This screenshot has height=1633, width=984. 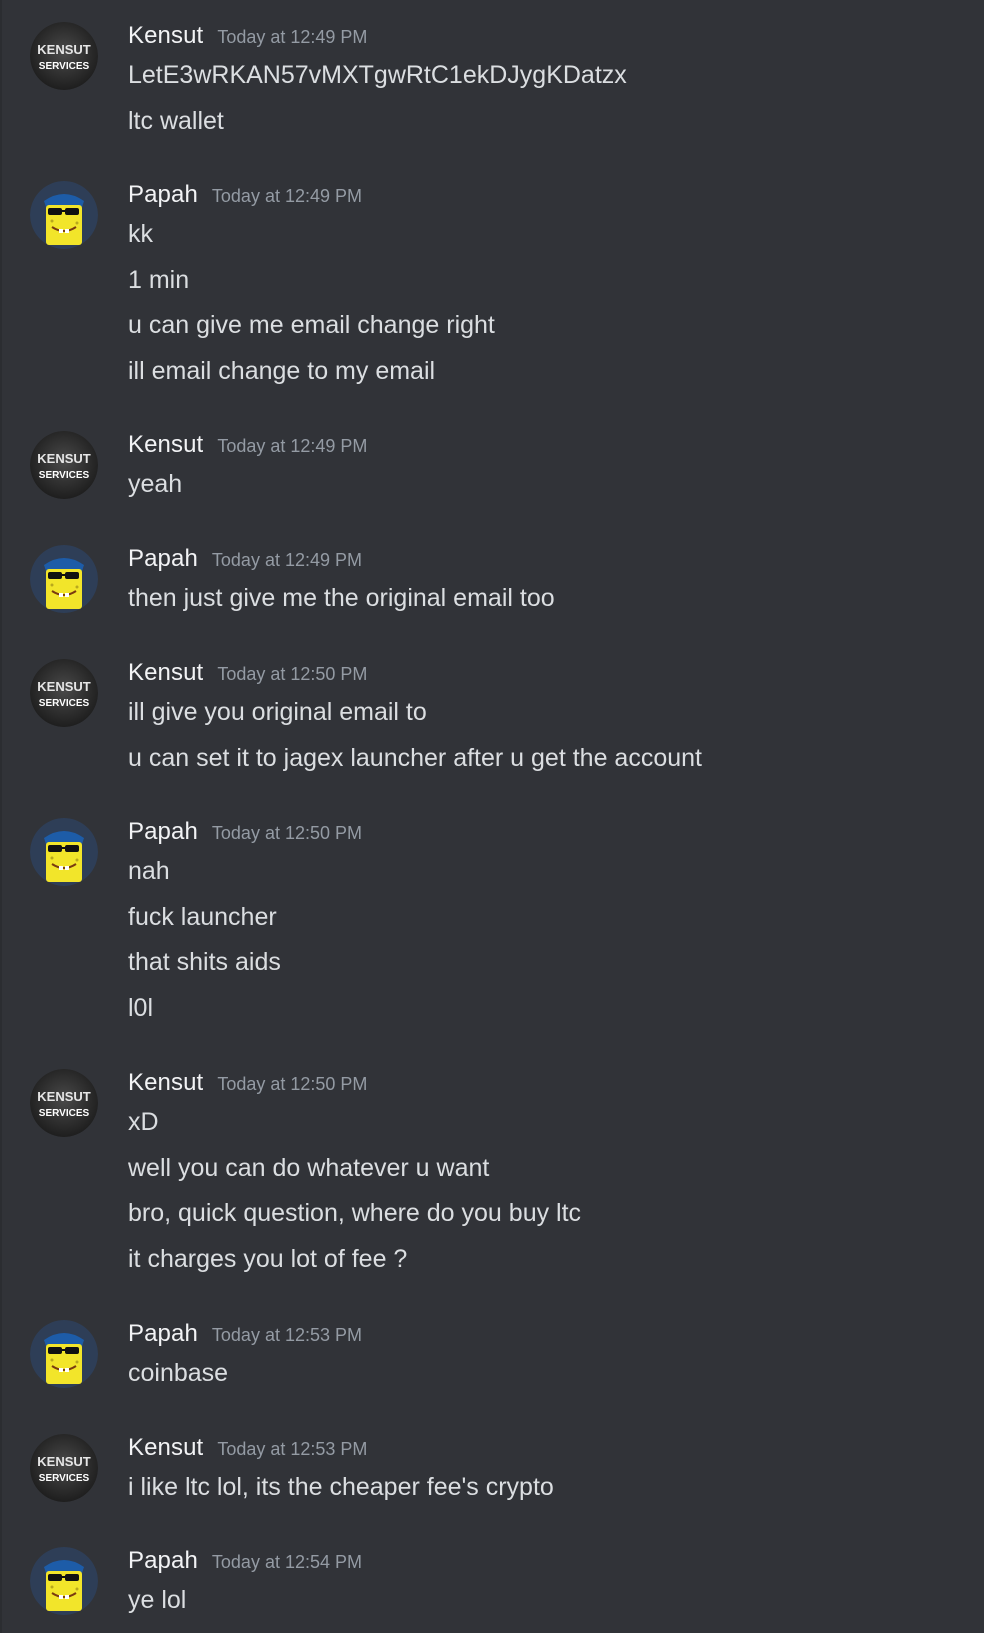 I want to click on message-line: ill email change to my email, so click(x=282, y=370).